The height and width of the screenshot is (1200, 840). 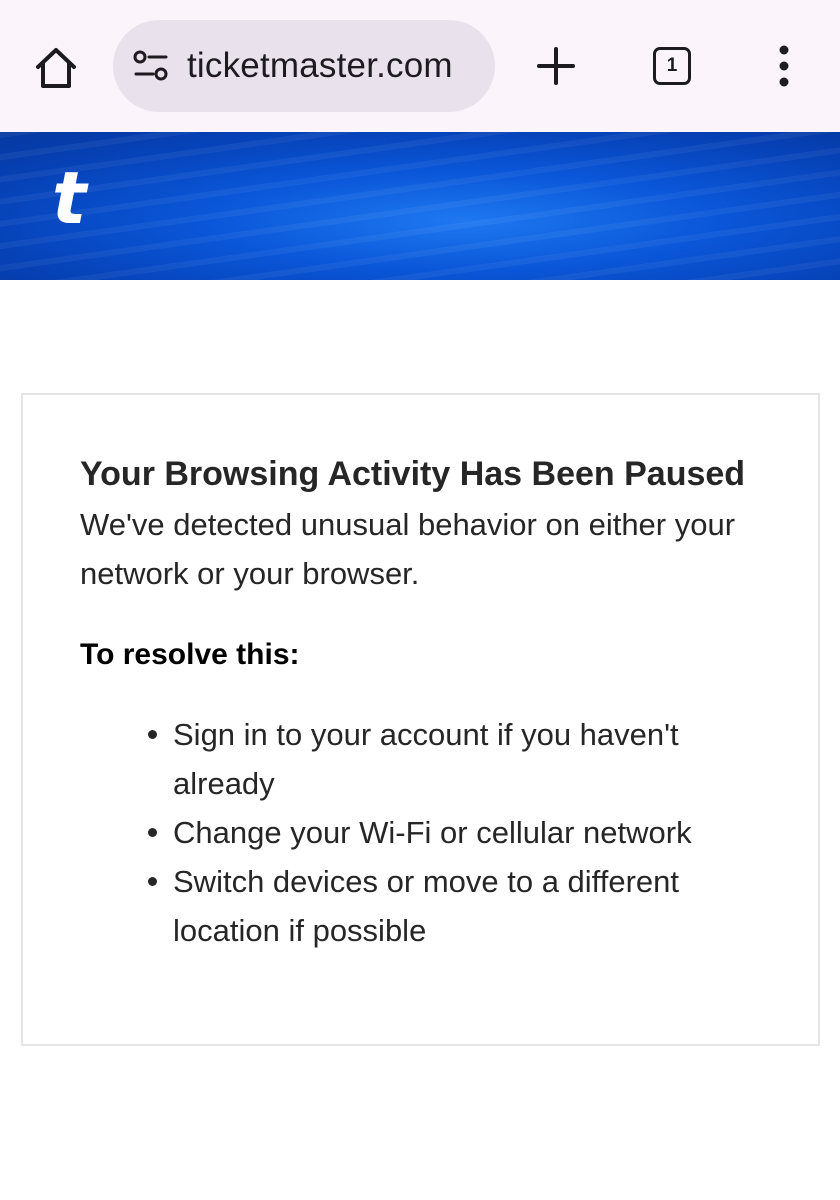 I want to click on new-tab-button, so click(x=556, y=66).